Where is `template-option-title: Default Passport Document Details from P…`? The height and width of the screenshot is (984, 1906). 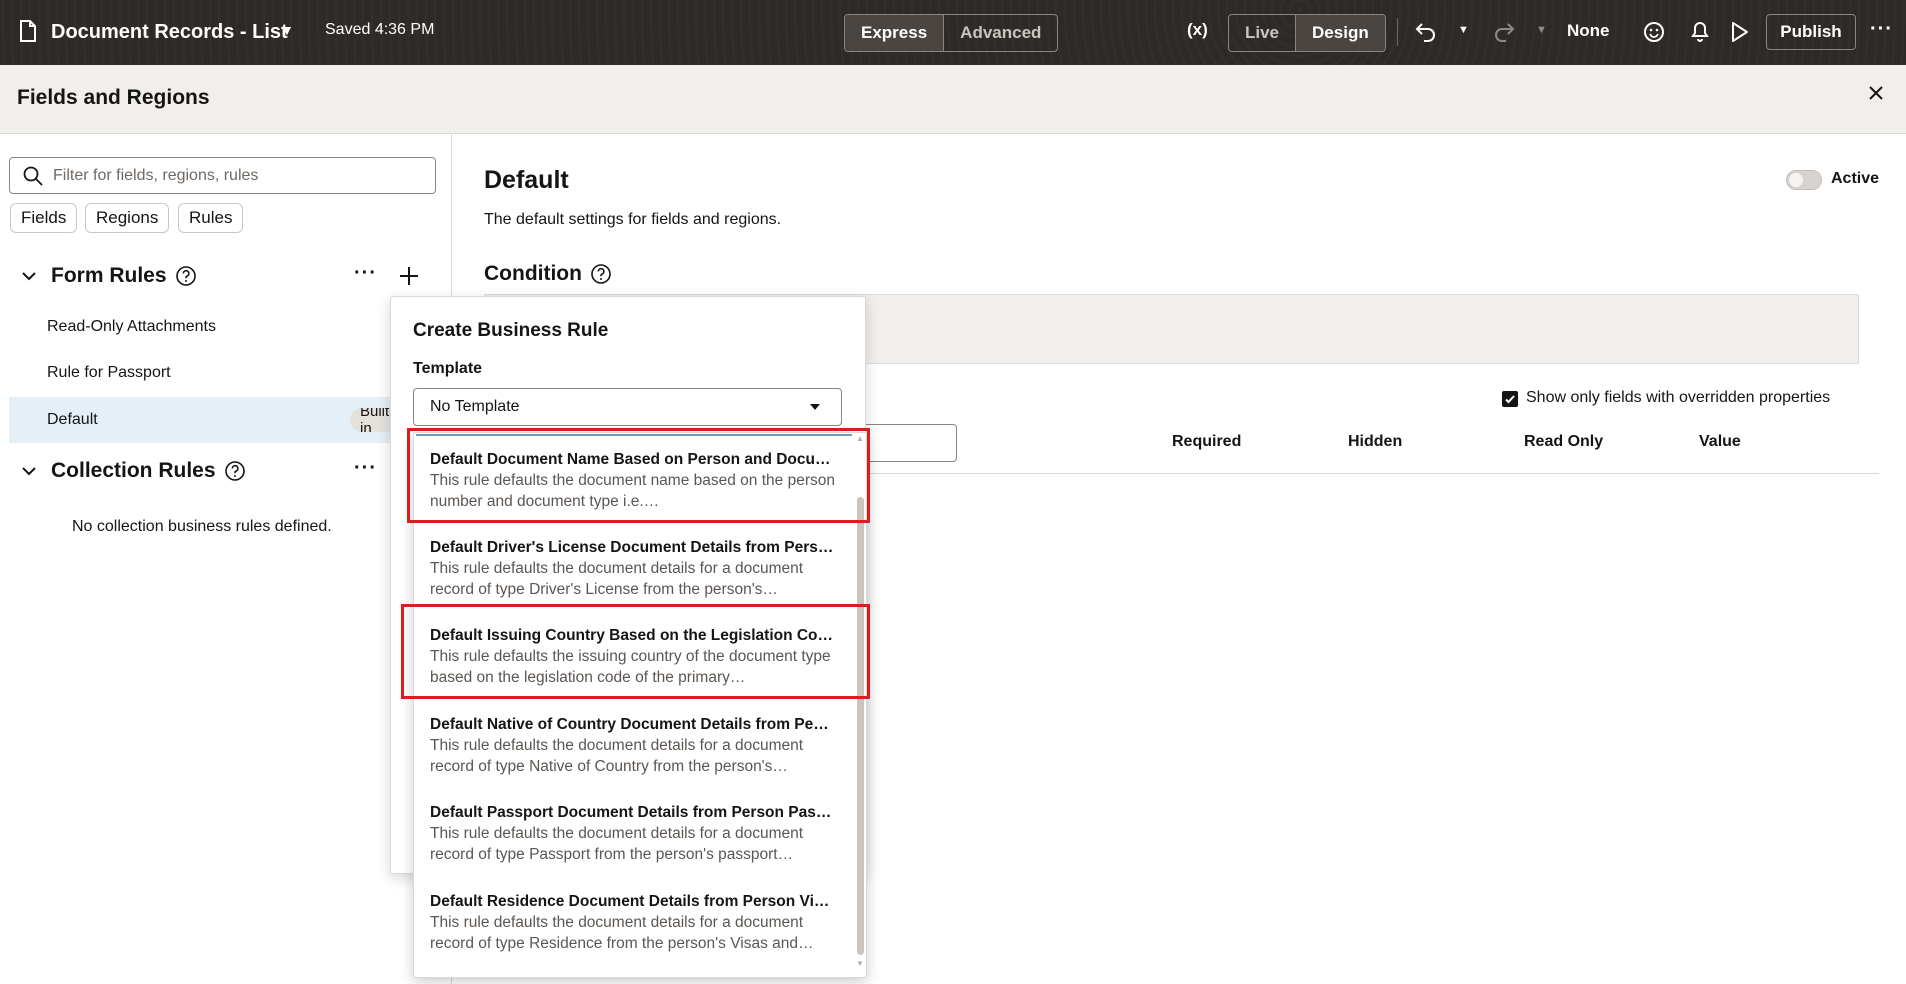 template-option-title: Default Passport Document Details from P… is located at coordinates (632, 812).